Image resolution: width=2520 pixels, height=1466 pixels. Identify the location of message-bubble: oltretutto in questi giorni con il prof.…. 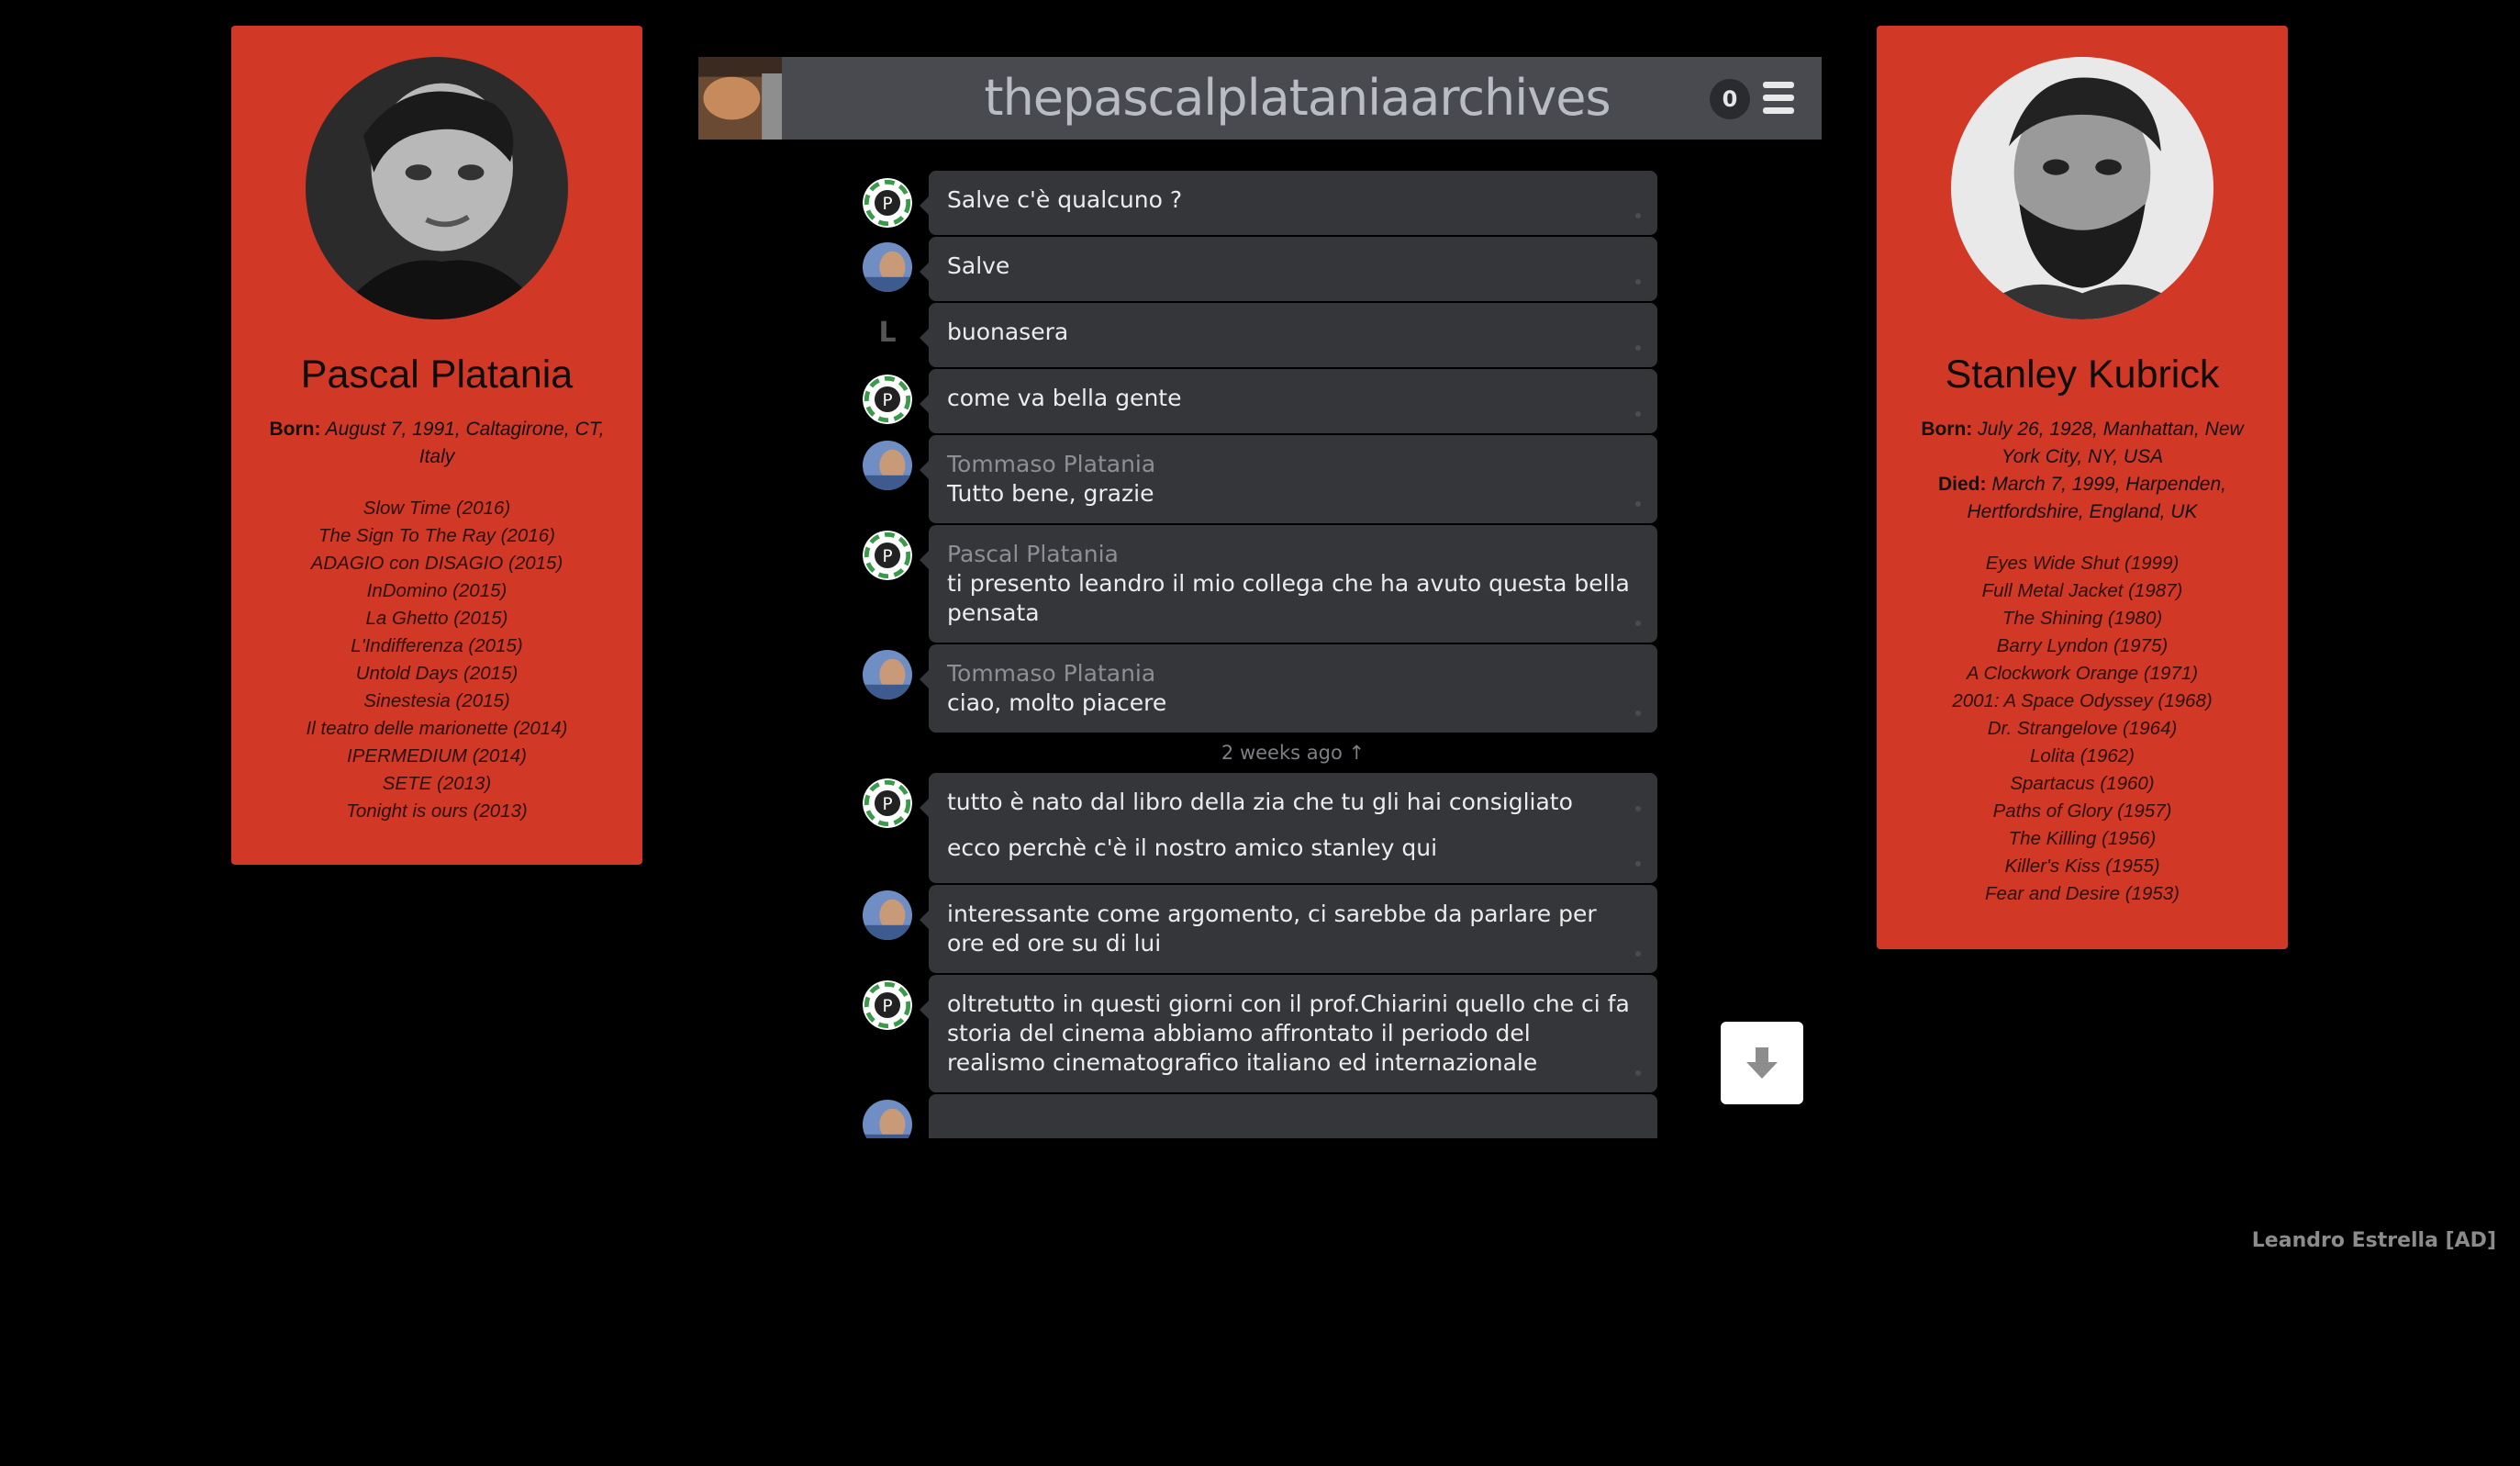
(1288, 1033).